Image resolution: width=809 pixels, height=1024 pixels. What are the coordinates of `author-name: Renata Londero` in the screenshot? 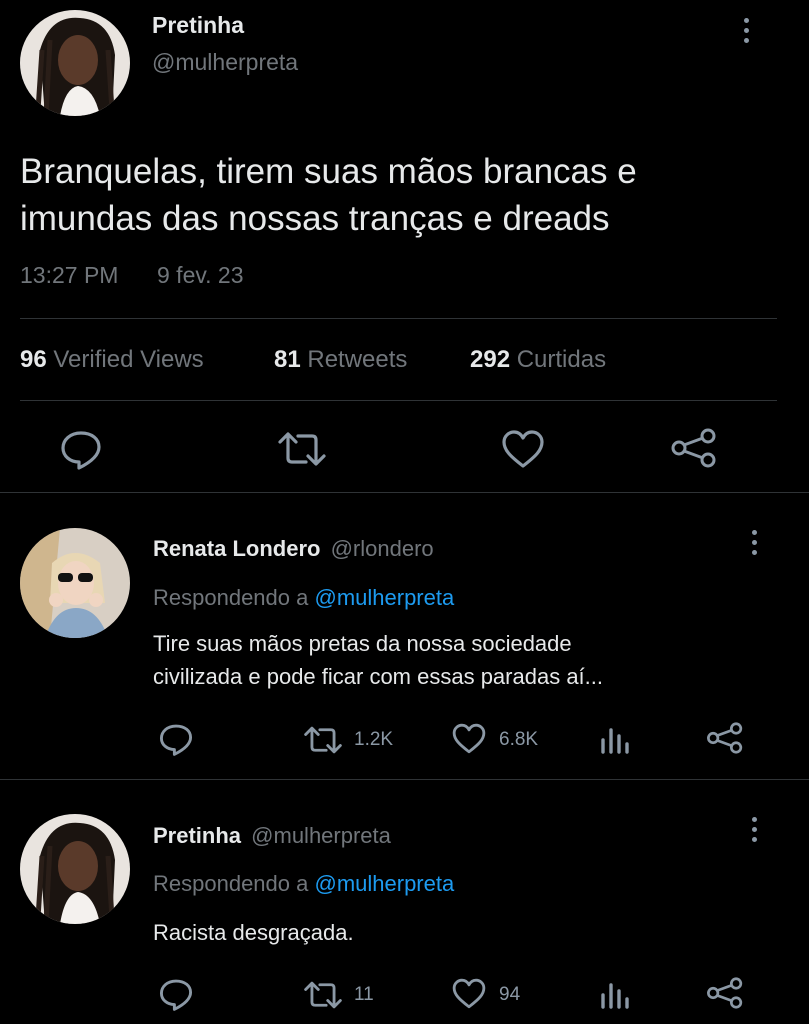 It's located at (236, 548).